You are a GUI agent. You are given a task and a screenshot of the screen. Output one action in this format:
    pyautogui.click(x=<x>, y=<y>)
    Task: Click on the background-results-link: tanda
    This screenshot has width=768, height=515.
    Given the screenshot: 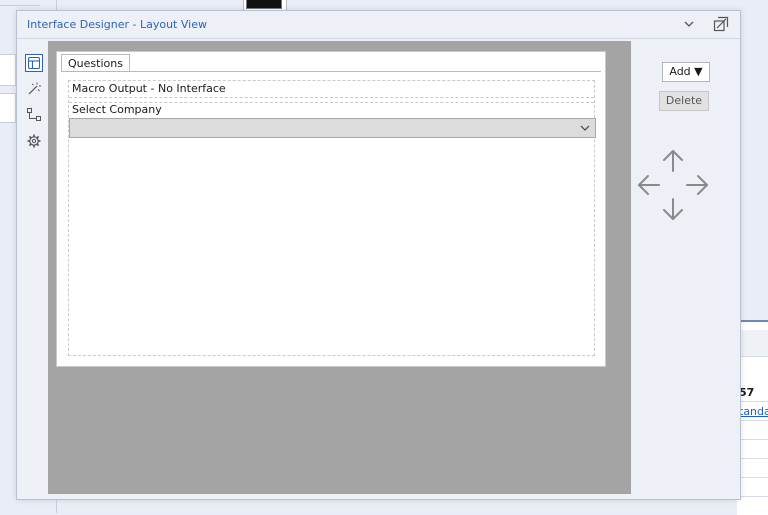 What is the action you would take?
    pyautogui.click(x=752, y=412)
    